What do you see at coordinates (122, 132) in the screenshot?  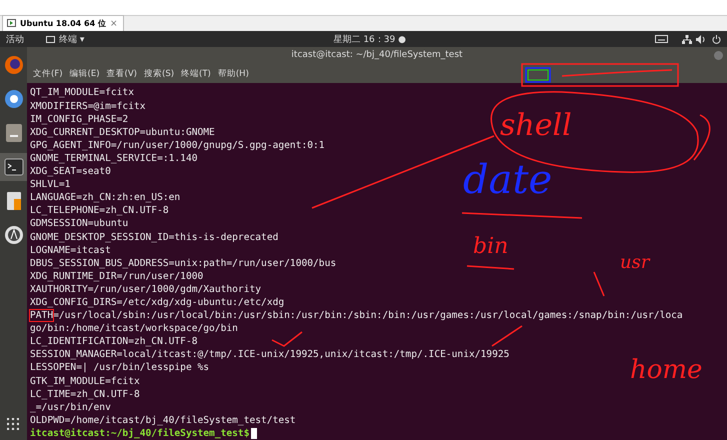 I see `terminal-line: XDG_CURRENT_DESKTOP=ubuntu:GNOME` at bounding box center [122, 132].